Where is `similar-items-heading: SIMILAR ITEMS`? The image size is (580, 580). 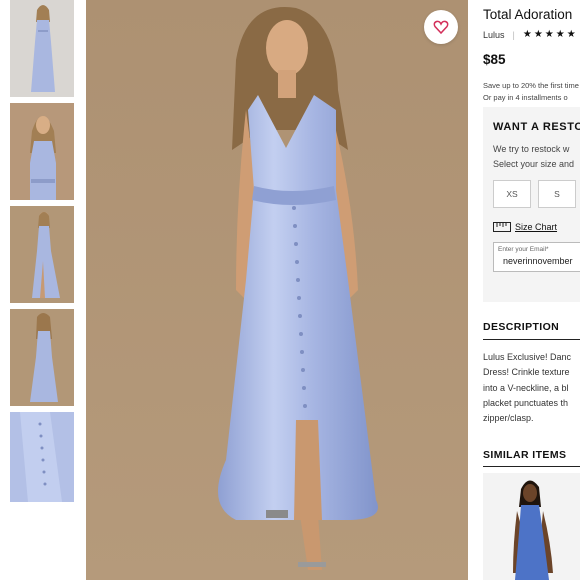
similar-items-heading: SIMILAR ITEMS is located at coordinates (525, 455).